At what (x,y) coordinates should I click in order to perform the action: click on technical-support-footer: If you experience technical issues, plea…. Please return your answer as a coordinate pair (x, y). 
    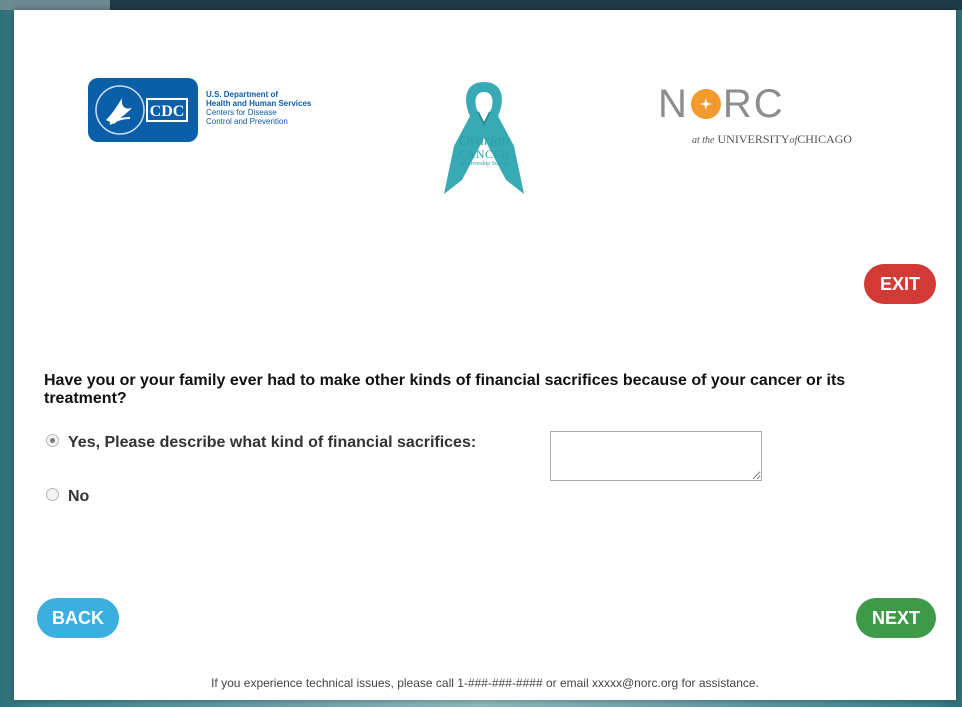
    Looking at the image, I should click on (485, 683).